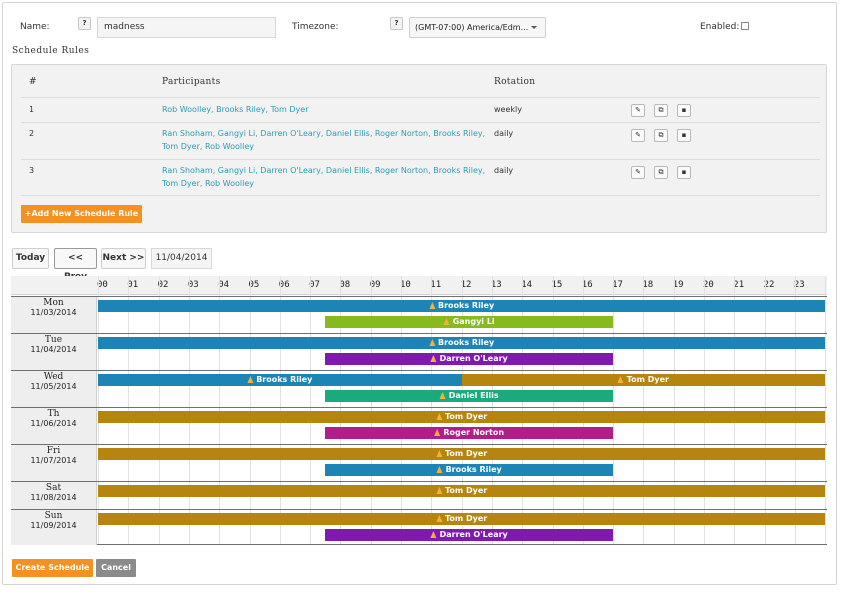 Image resolution: width=845 pixels, height=597 pixels. I want to click on col-header-participants: Participants, so click(191, 82).